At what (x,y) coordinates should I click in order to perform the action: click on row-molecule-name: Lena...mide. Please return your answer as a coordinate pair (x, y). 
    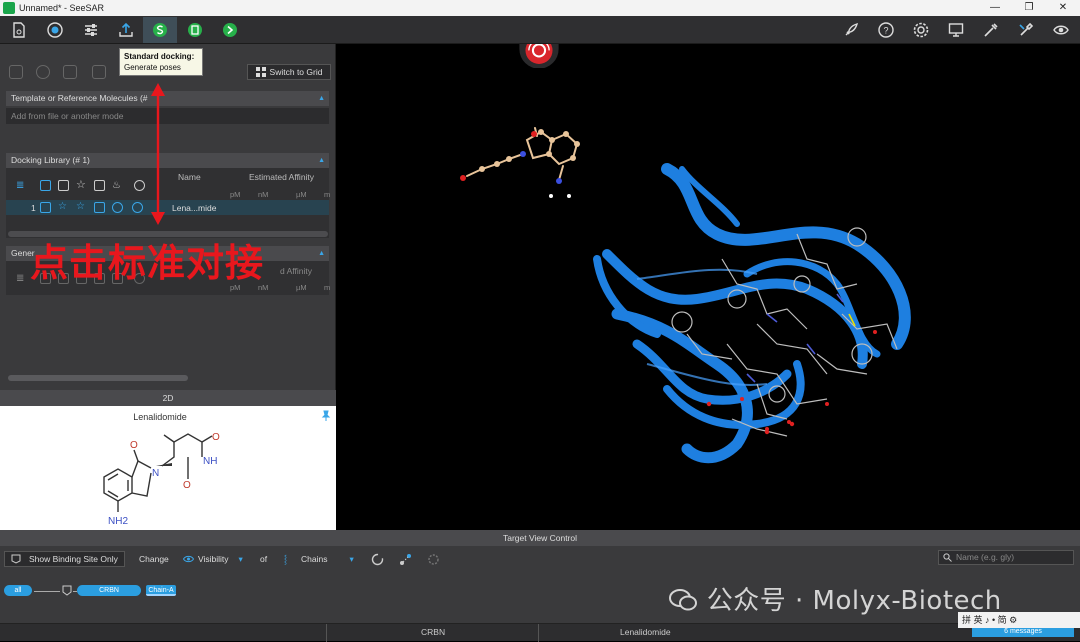
    Looking at the image, I should click on (194, 208).